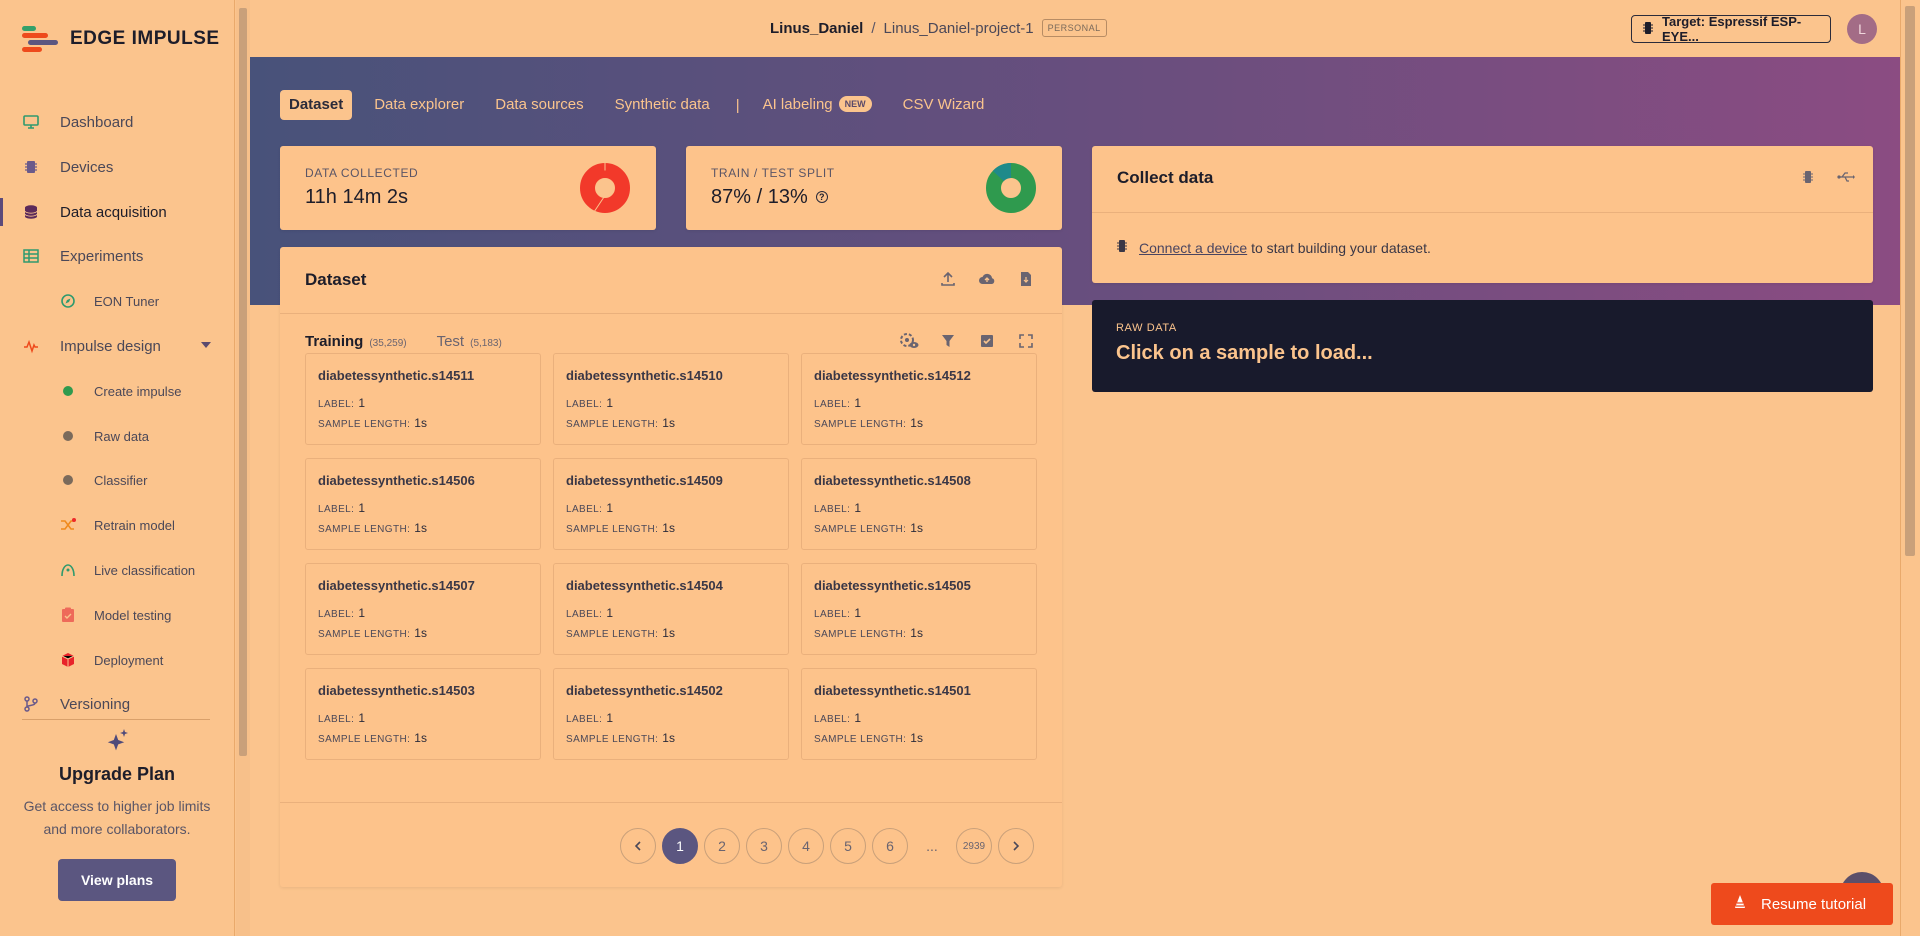 The height and width of the screenshot is (936, 1920). What do you see at coordinates (892, 690) in the screenshot?
I see `sample-name: diabetessynthetic.s14501` at bounding box center [892, 690].